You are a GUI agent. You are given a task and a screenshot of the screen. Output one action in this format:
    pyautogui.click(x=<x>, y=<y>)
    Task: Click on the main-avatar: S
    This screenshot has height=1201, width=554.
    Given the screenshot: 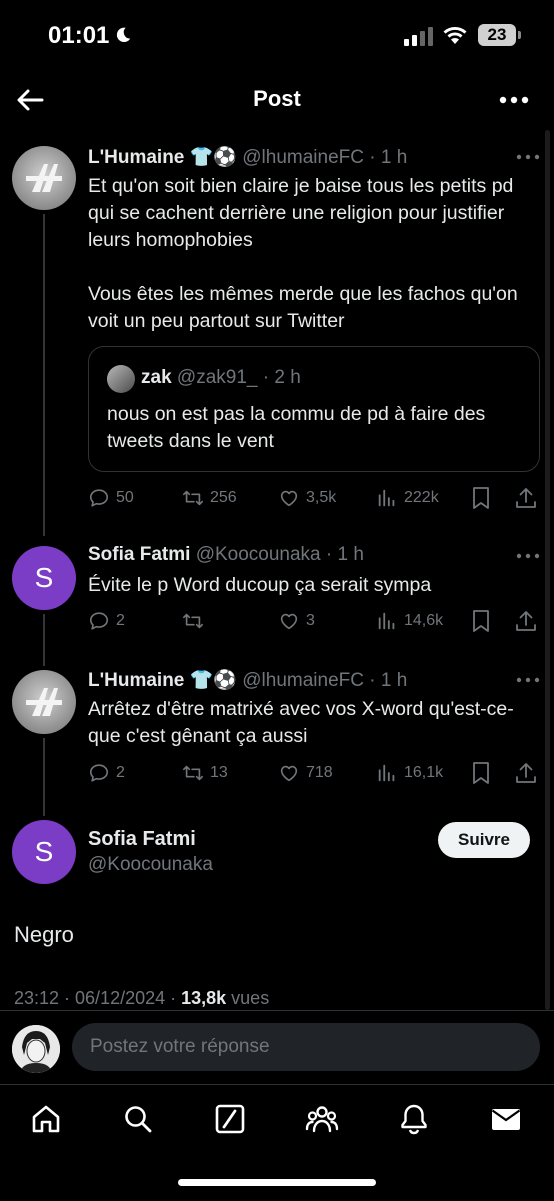 What is the action you would take?
    pyautogui.click(x=44, y=852)
    